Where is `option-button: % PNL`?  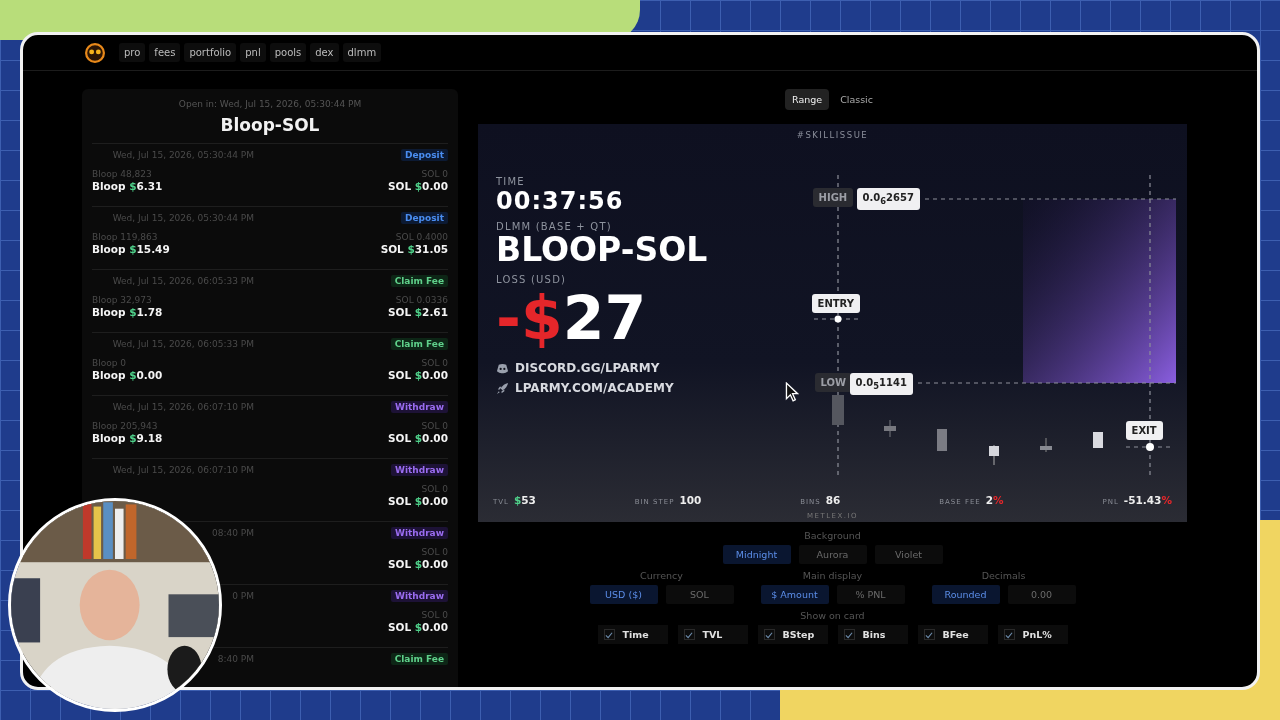 option-button: % PNL is located at coordinates (870, 594).